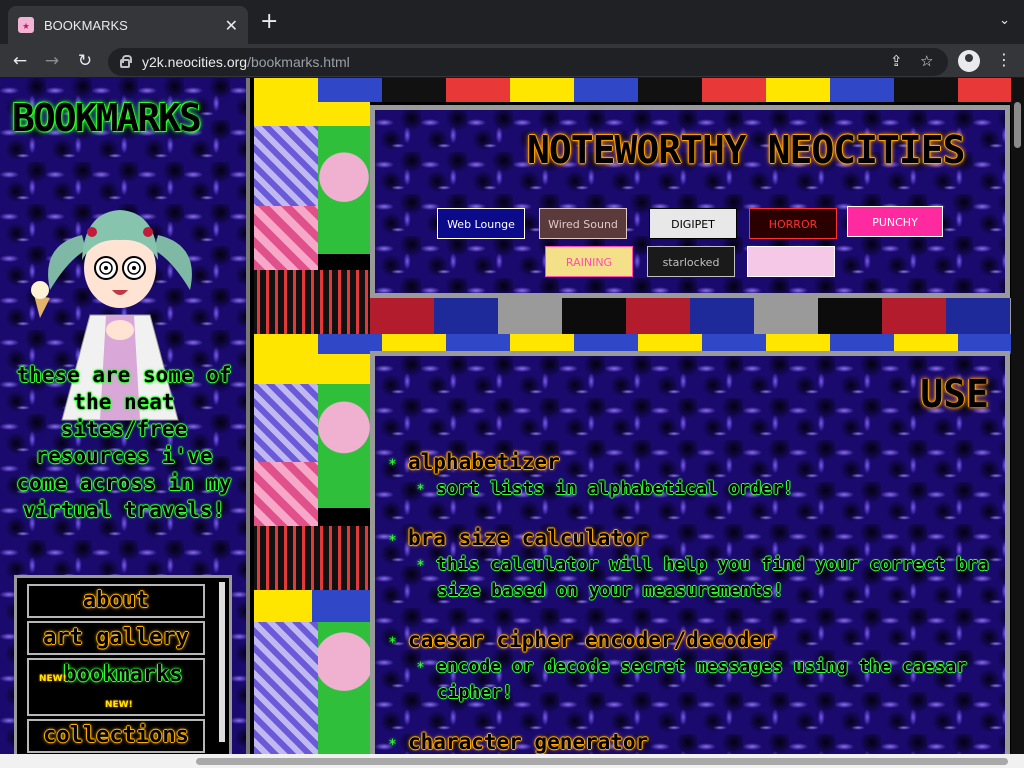 Image resolution: width=1024 pixels, height=768 pixels. What do you see at coordinates (791, 261) in the screenshot?
I see `site-button-pink-character` at bounding box center [791, 261].